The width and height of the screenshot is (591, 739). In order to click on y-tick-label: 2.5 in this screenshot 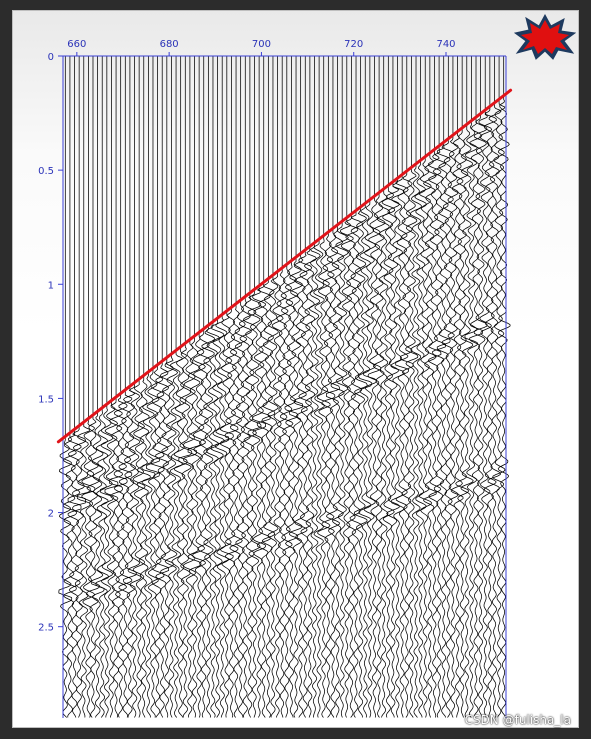, I will do `click(46, 628)`.